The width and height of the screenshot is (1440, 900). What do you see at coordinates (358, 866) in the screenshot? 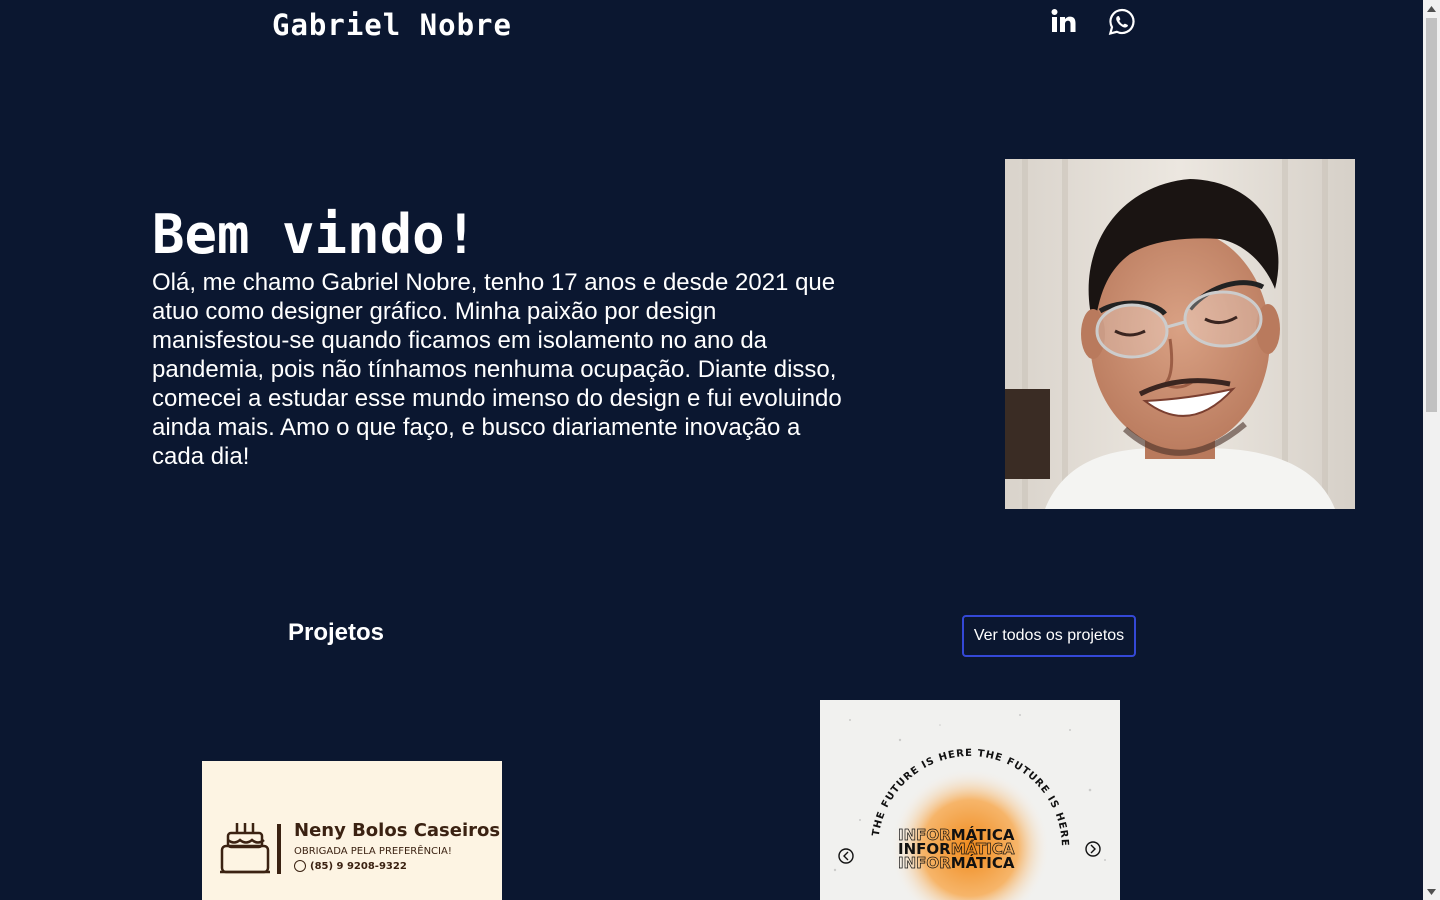
I see `neny-phone: (85) 9 9208-9322` at bounding box center [358, 866].